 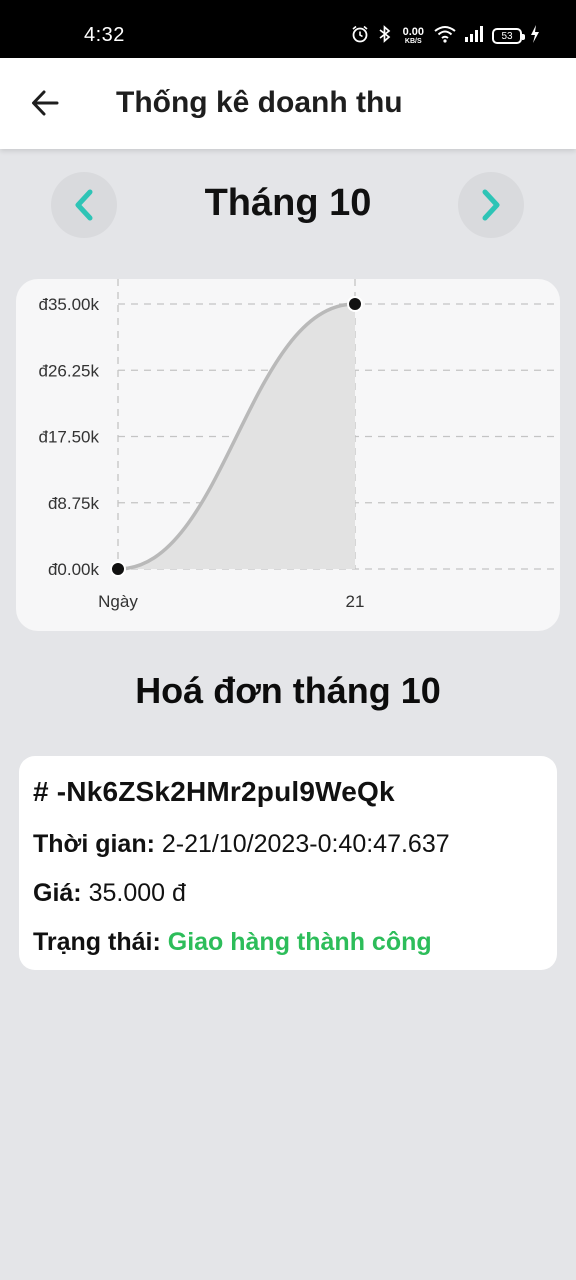 What do you see at coordinates (288, 690) in the screenshot?
I see `invoice-heading: Hoá đơn tháng 10` at bounding box center [288, 690].